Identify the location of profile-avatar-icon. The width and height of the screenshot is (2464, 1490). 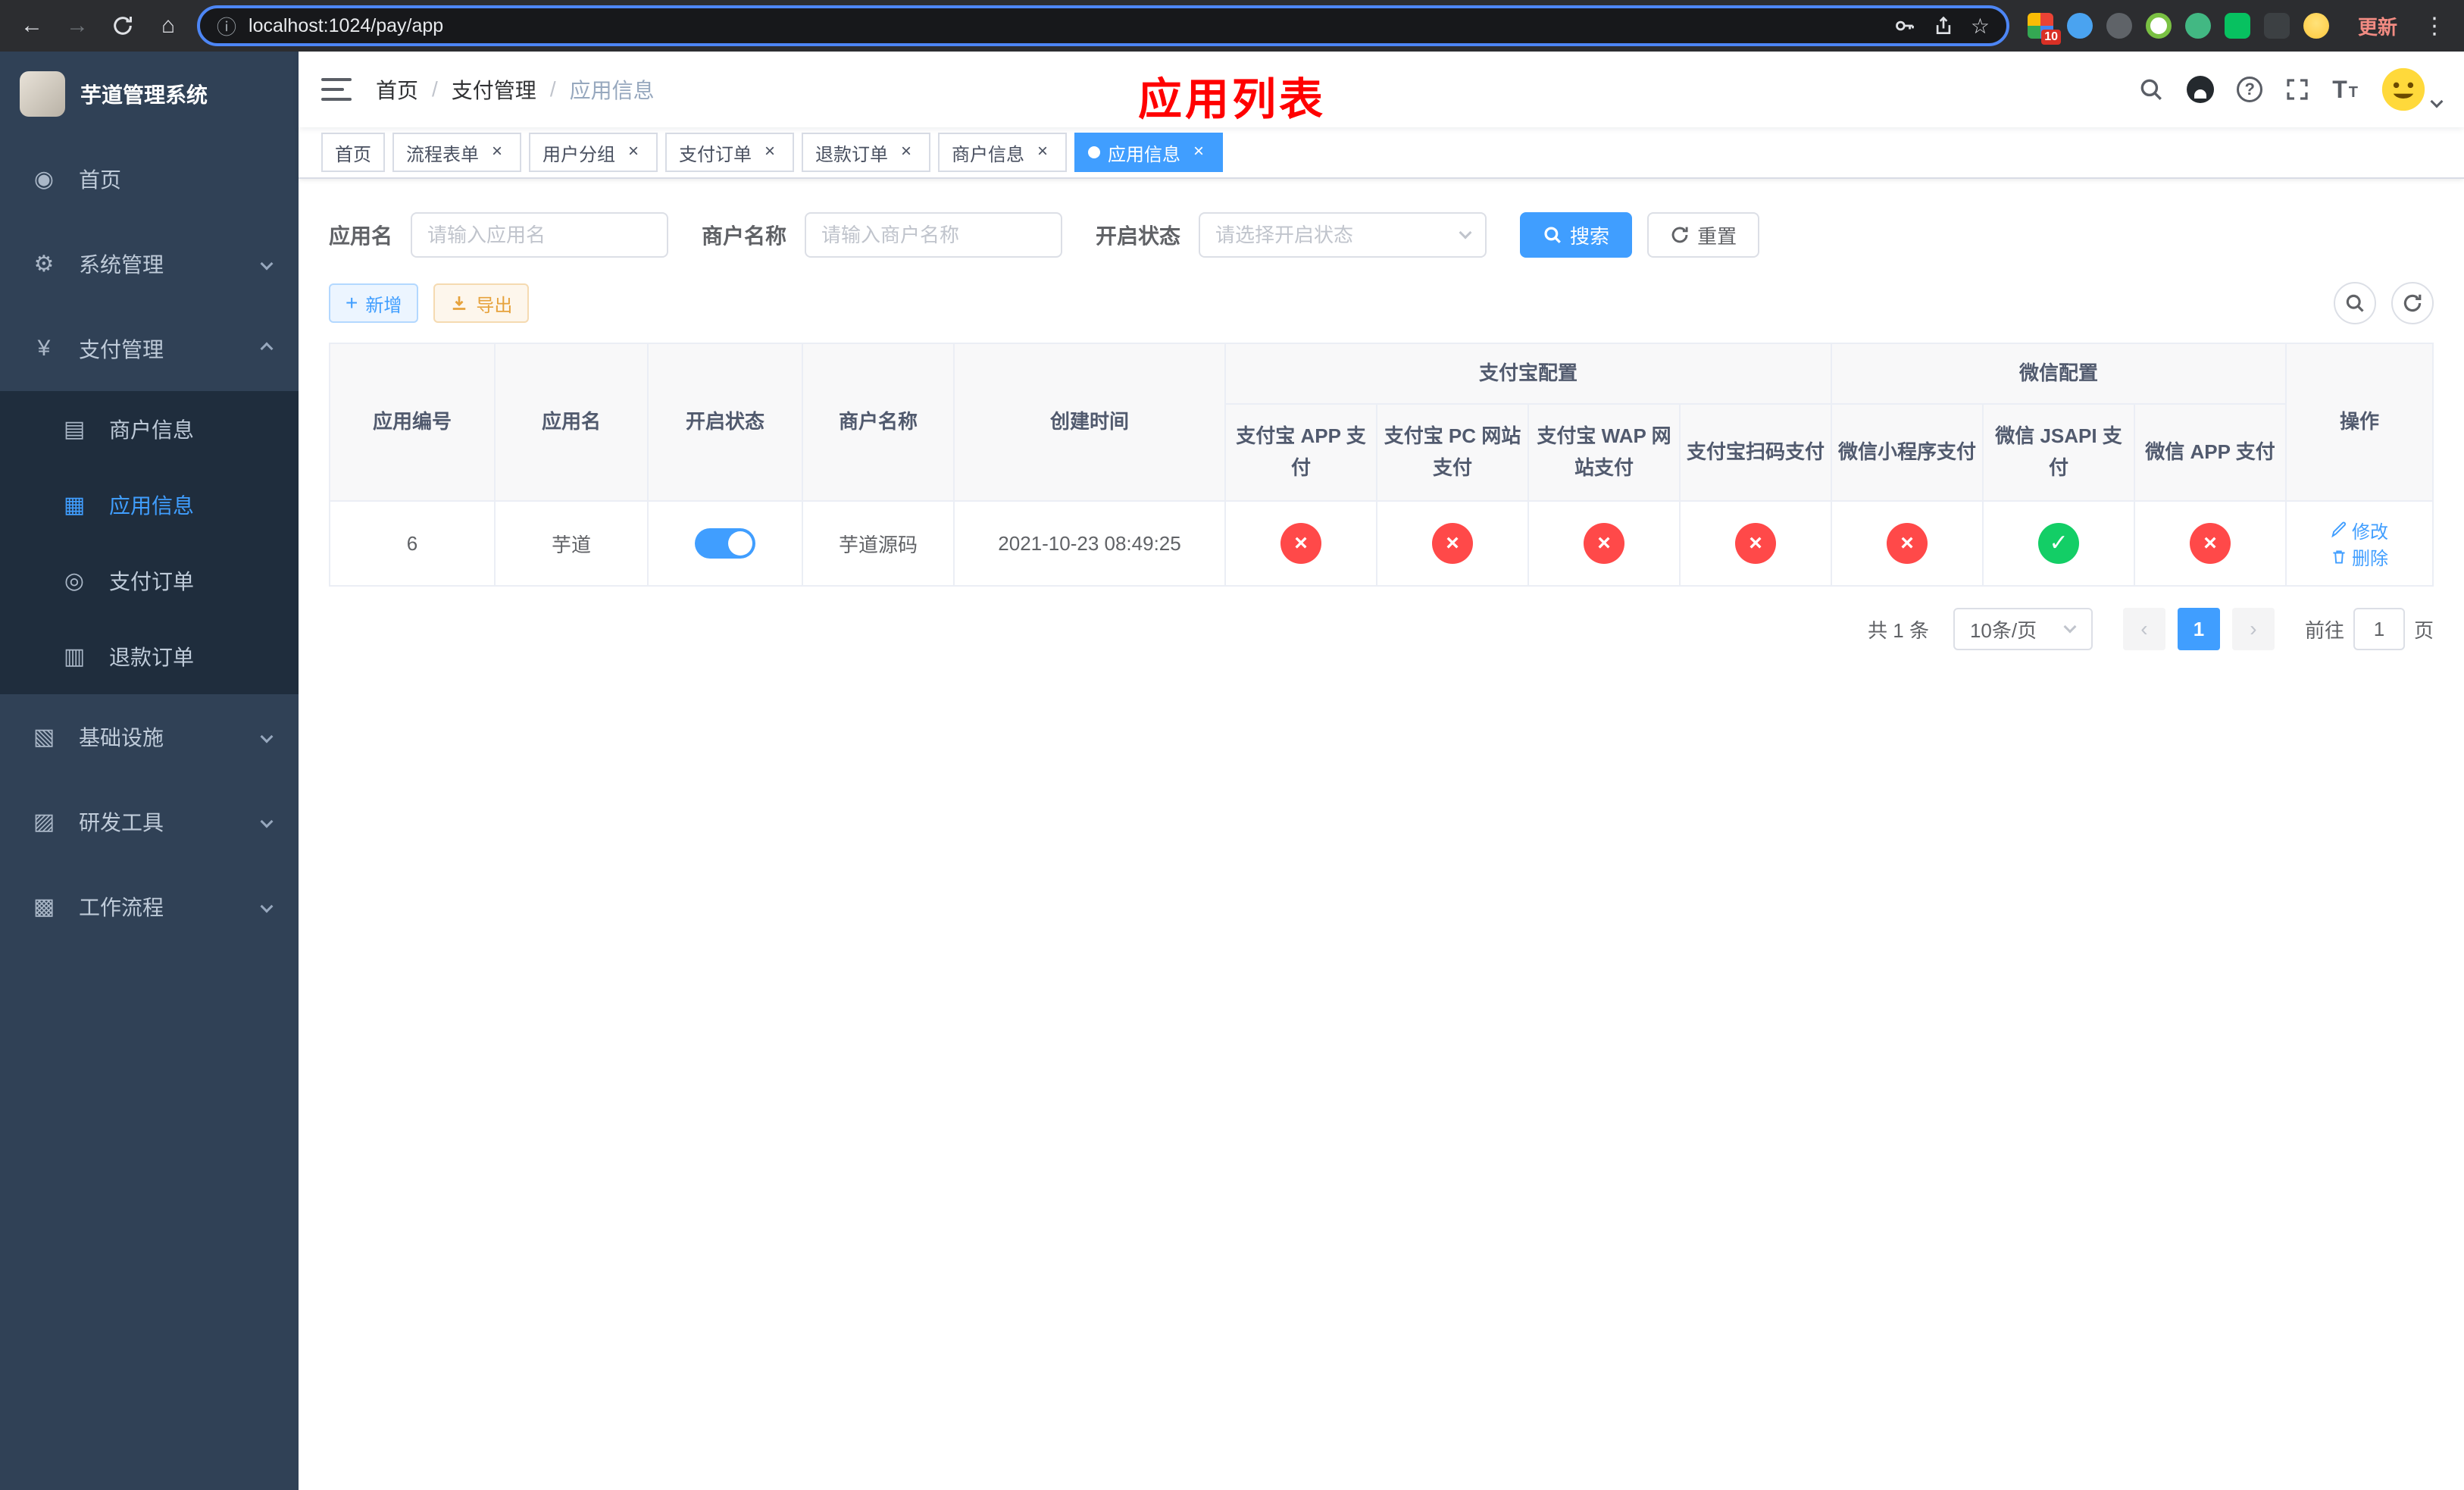
(2316, 26).